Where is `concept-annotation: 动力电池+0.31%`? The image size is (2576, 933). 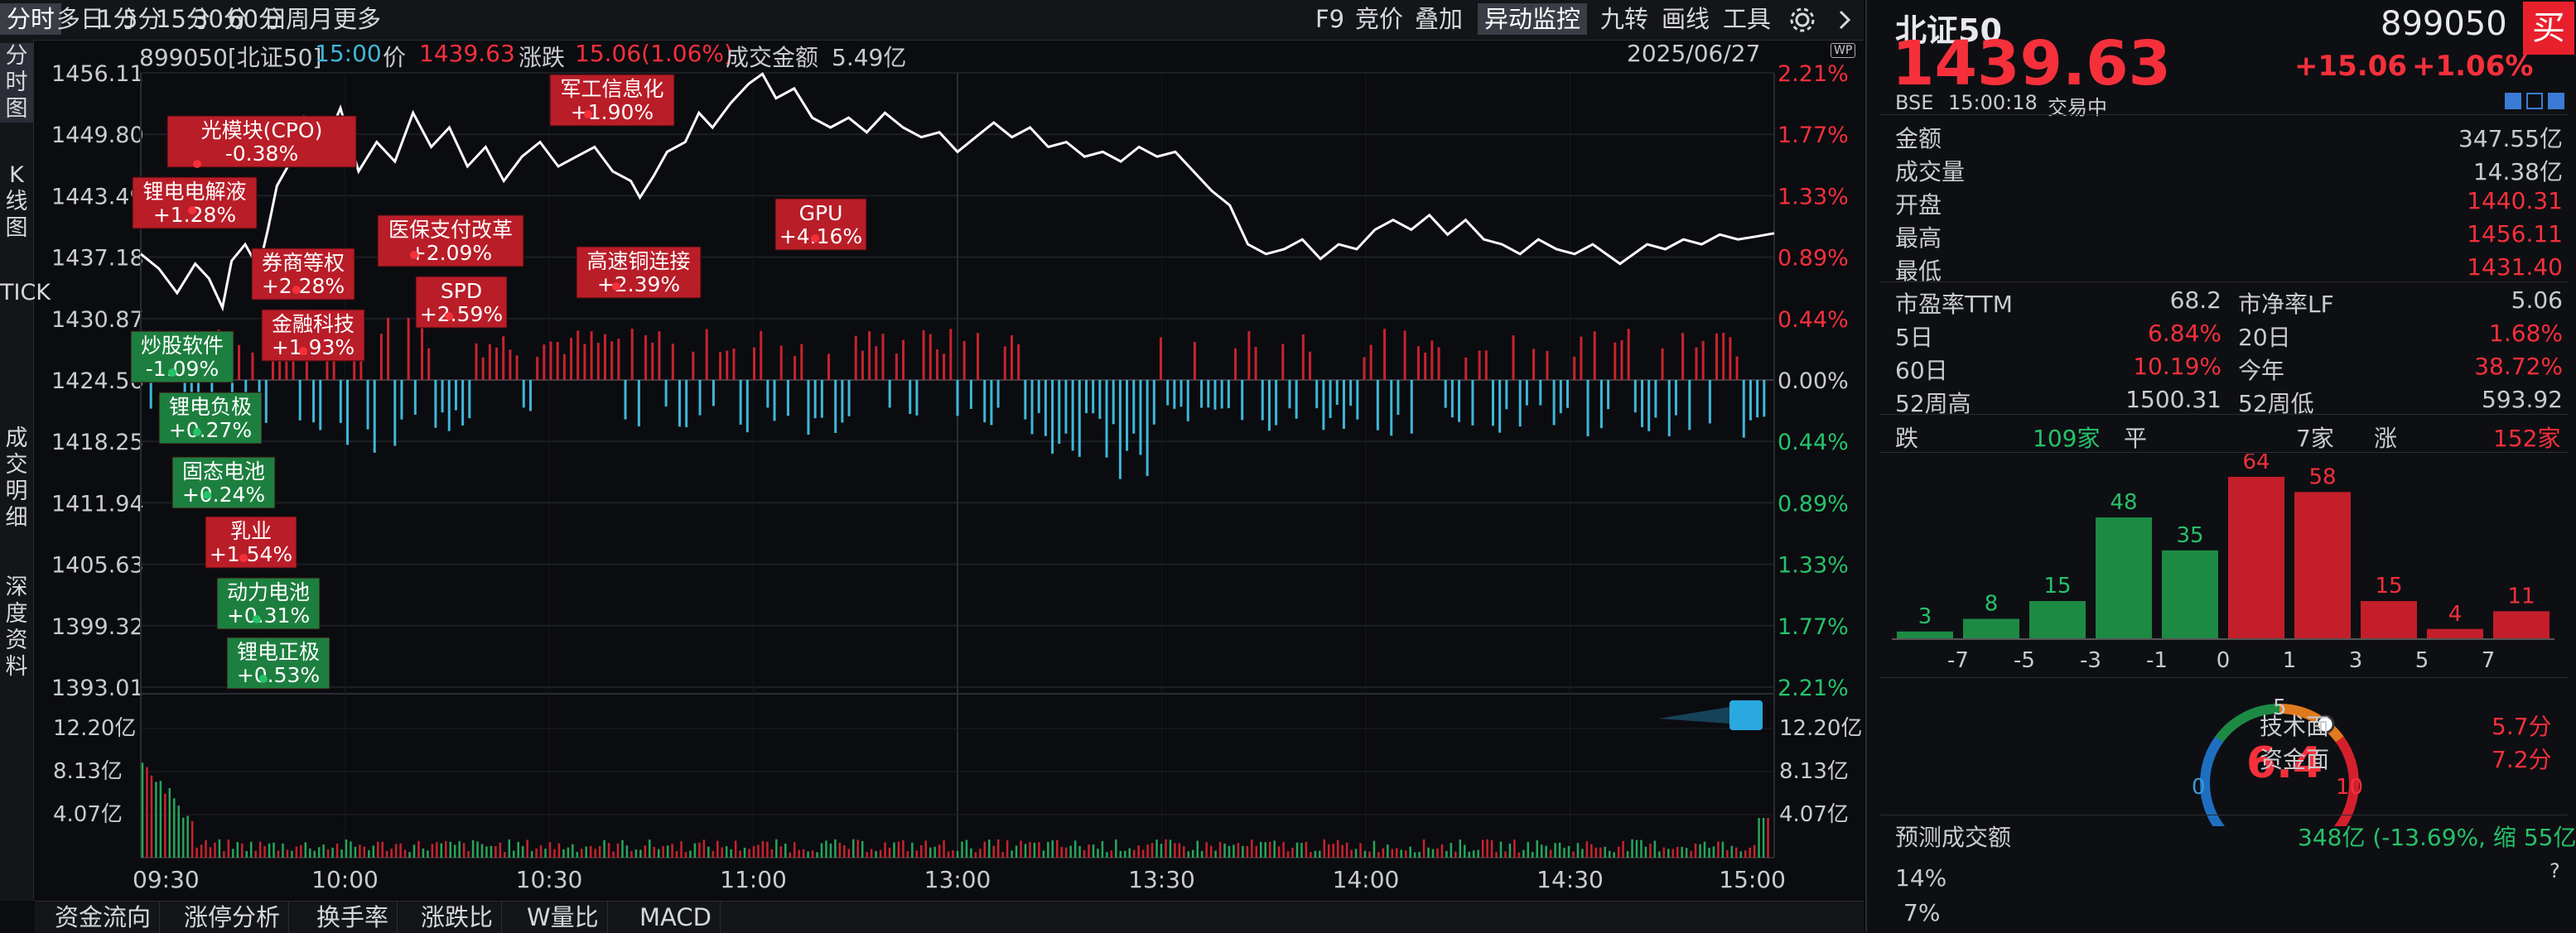 concept-annotation: 动力电池+0.31% is located at coordinates (268, 603).